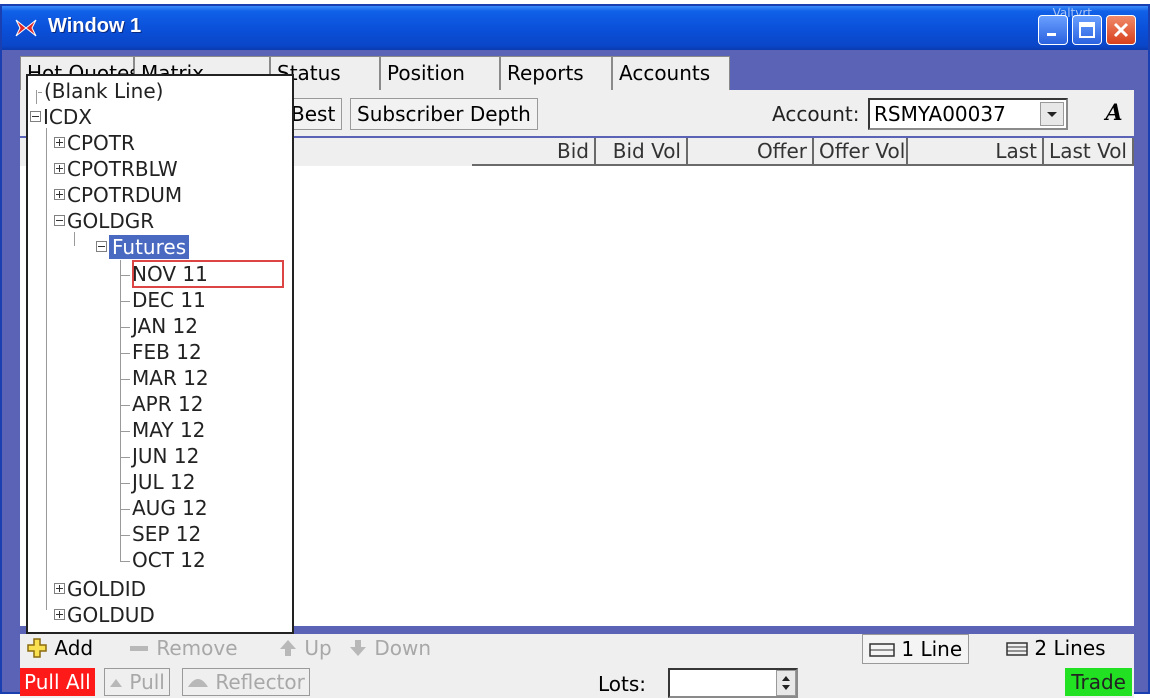 This screenshot has height=700, width=1150. Describe the element at coordinates (116, 169) in the screenshot. I see `tree-item-cpotrblw: CPOTRBLW` at that location.